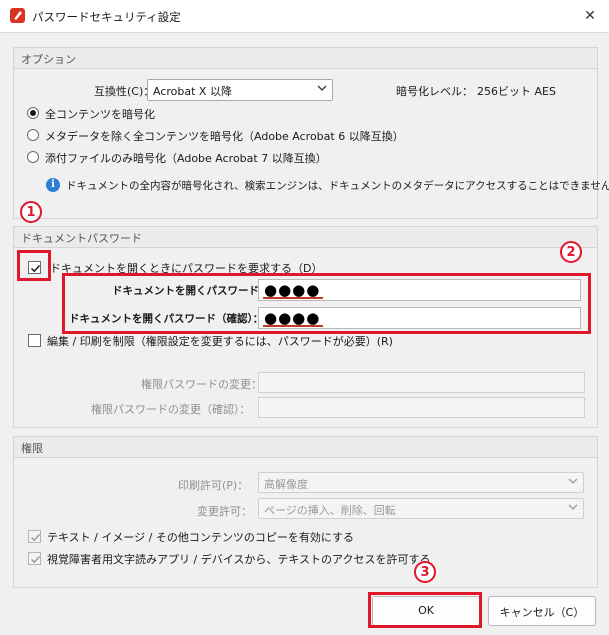  I want to click on annotation-badge-3: 3, so click(425, 572).